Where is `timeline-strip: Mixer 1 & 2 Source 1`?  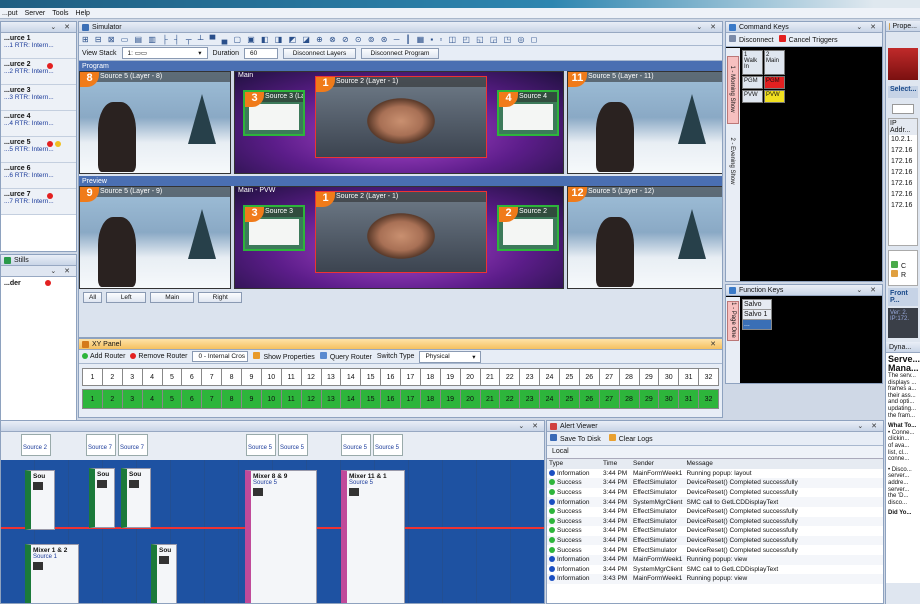 timeline-strip: Mixer 1 & 2 Source 1 is located at coordinates (52, 573).